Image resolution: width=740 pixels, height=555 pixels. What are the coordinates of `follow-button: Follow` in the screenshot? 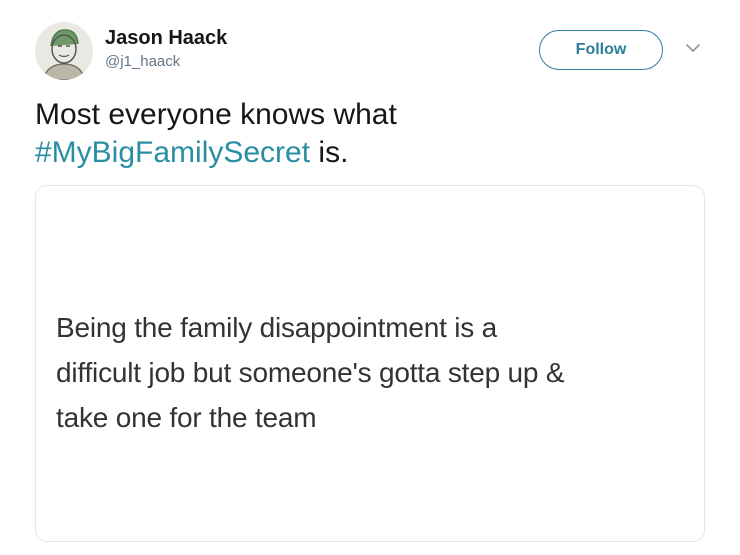 It's located at (601, 50).